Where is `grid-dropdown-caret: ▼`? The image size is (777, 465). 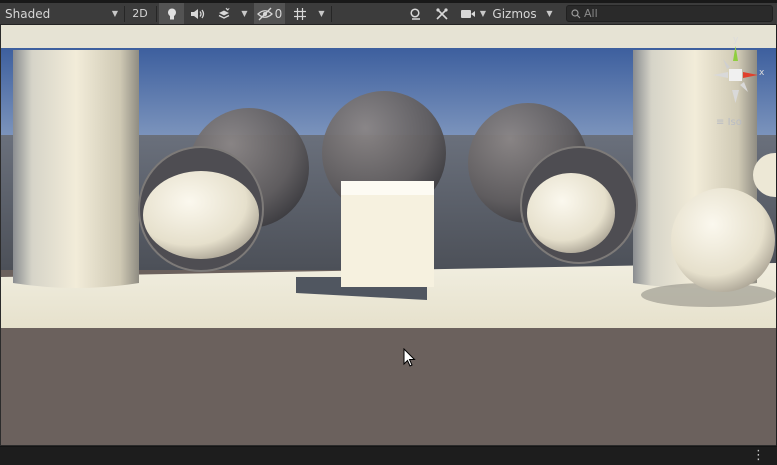 grid-dropdown-caret: ▼ is located at coordinates (321, 13).